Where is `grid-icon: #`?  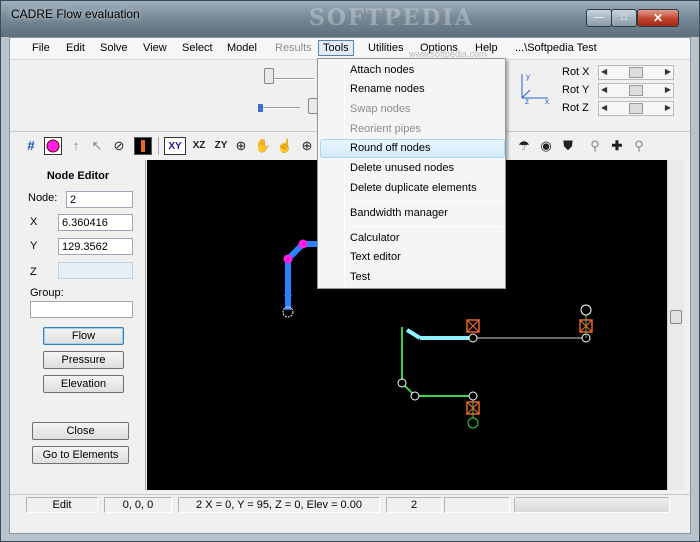 grid-icon: # is located at coordinates (31, 146).